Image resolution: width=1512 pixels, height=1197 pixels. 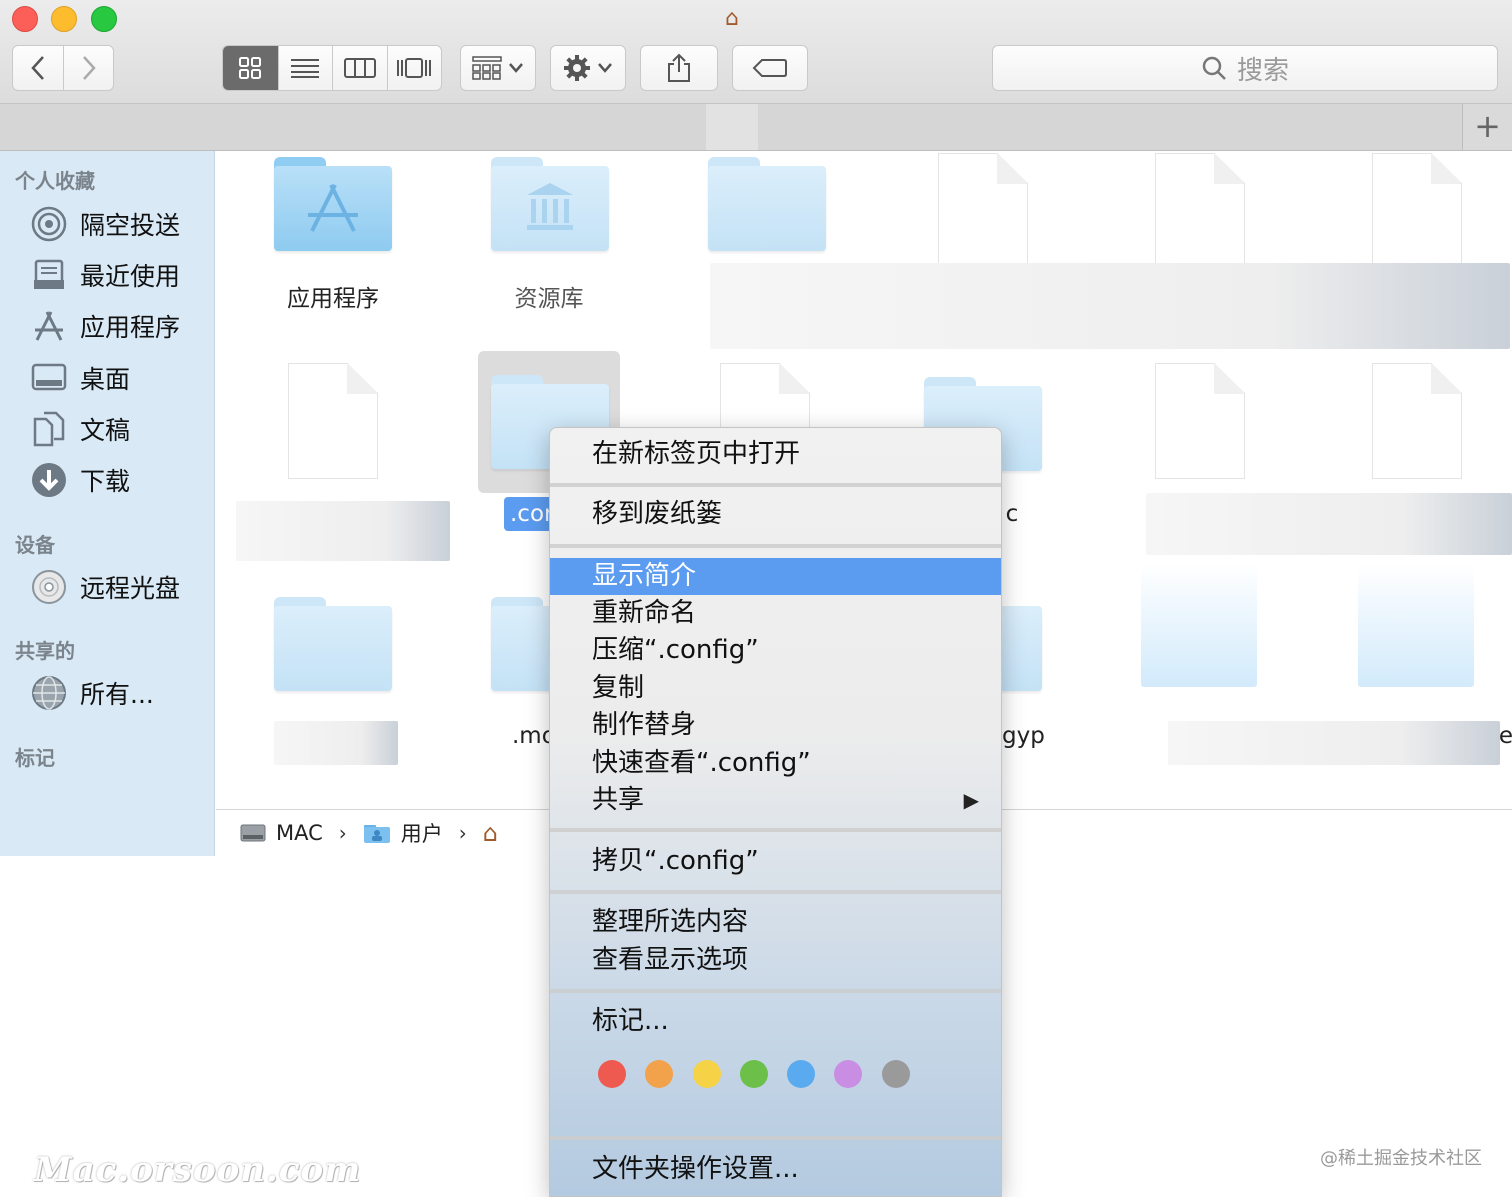 What do you see at coordinates (422, 833) in the screenshot?
I see `path-item-users: 用户` at bounding box center [422, 833].